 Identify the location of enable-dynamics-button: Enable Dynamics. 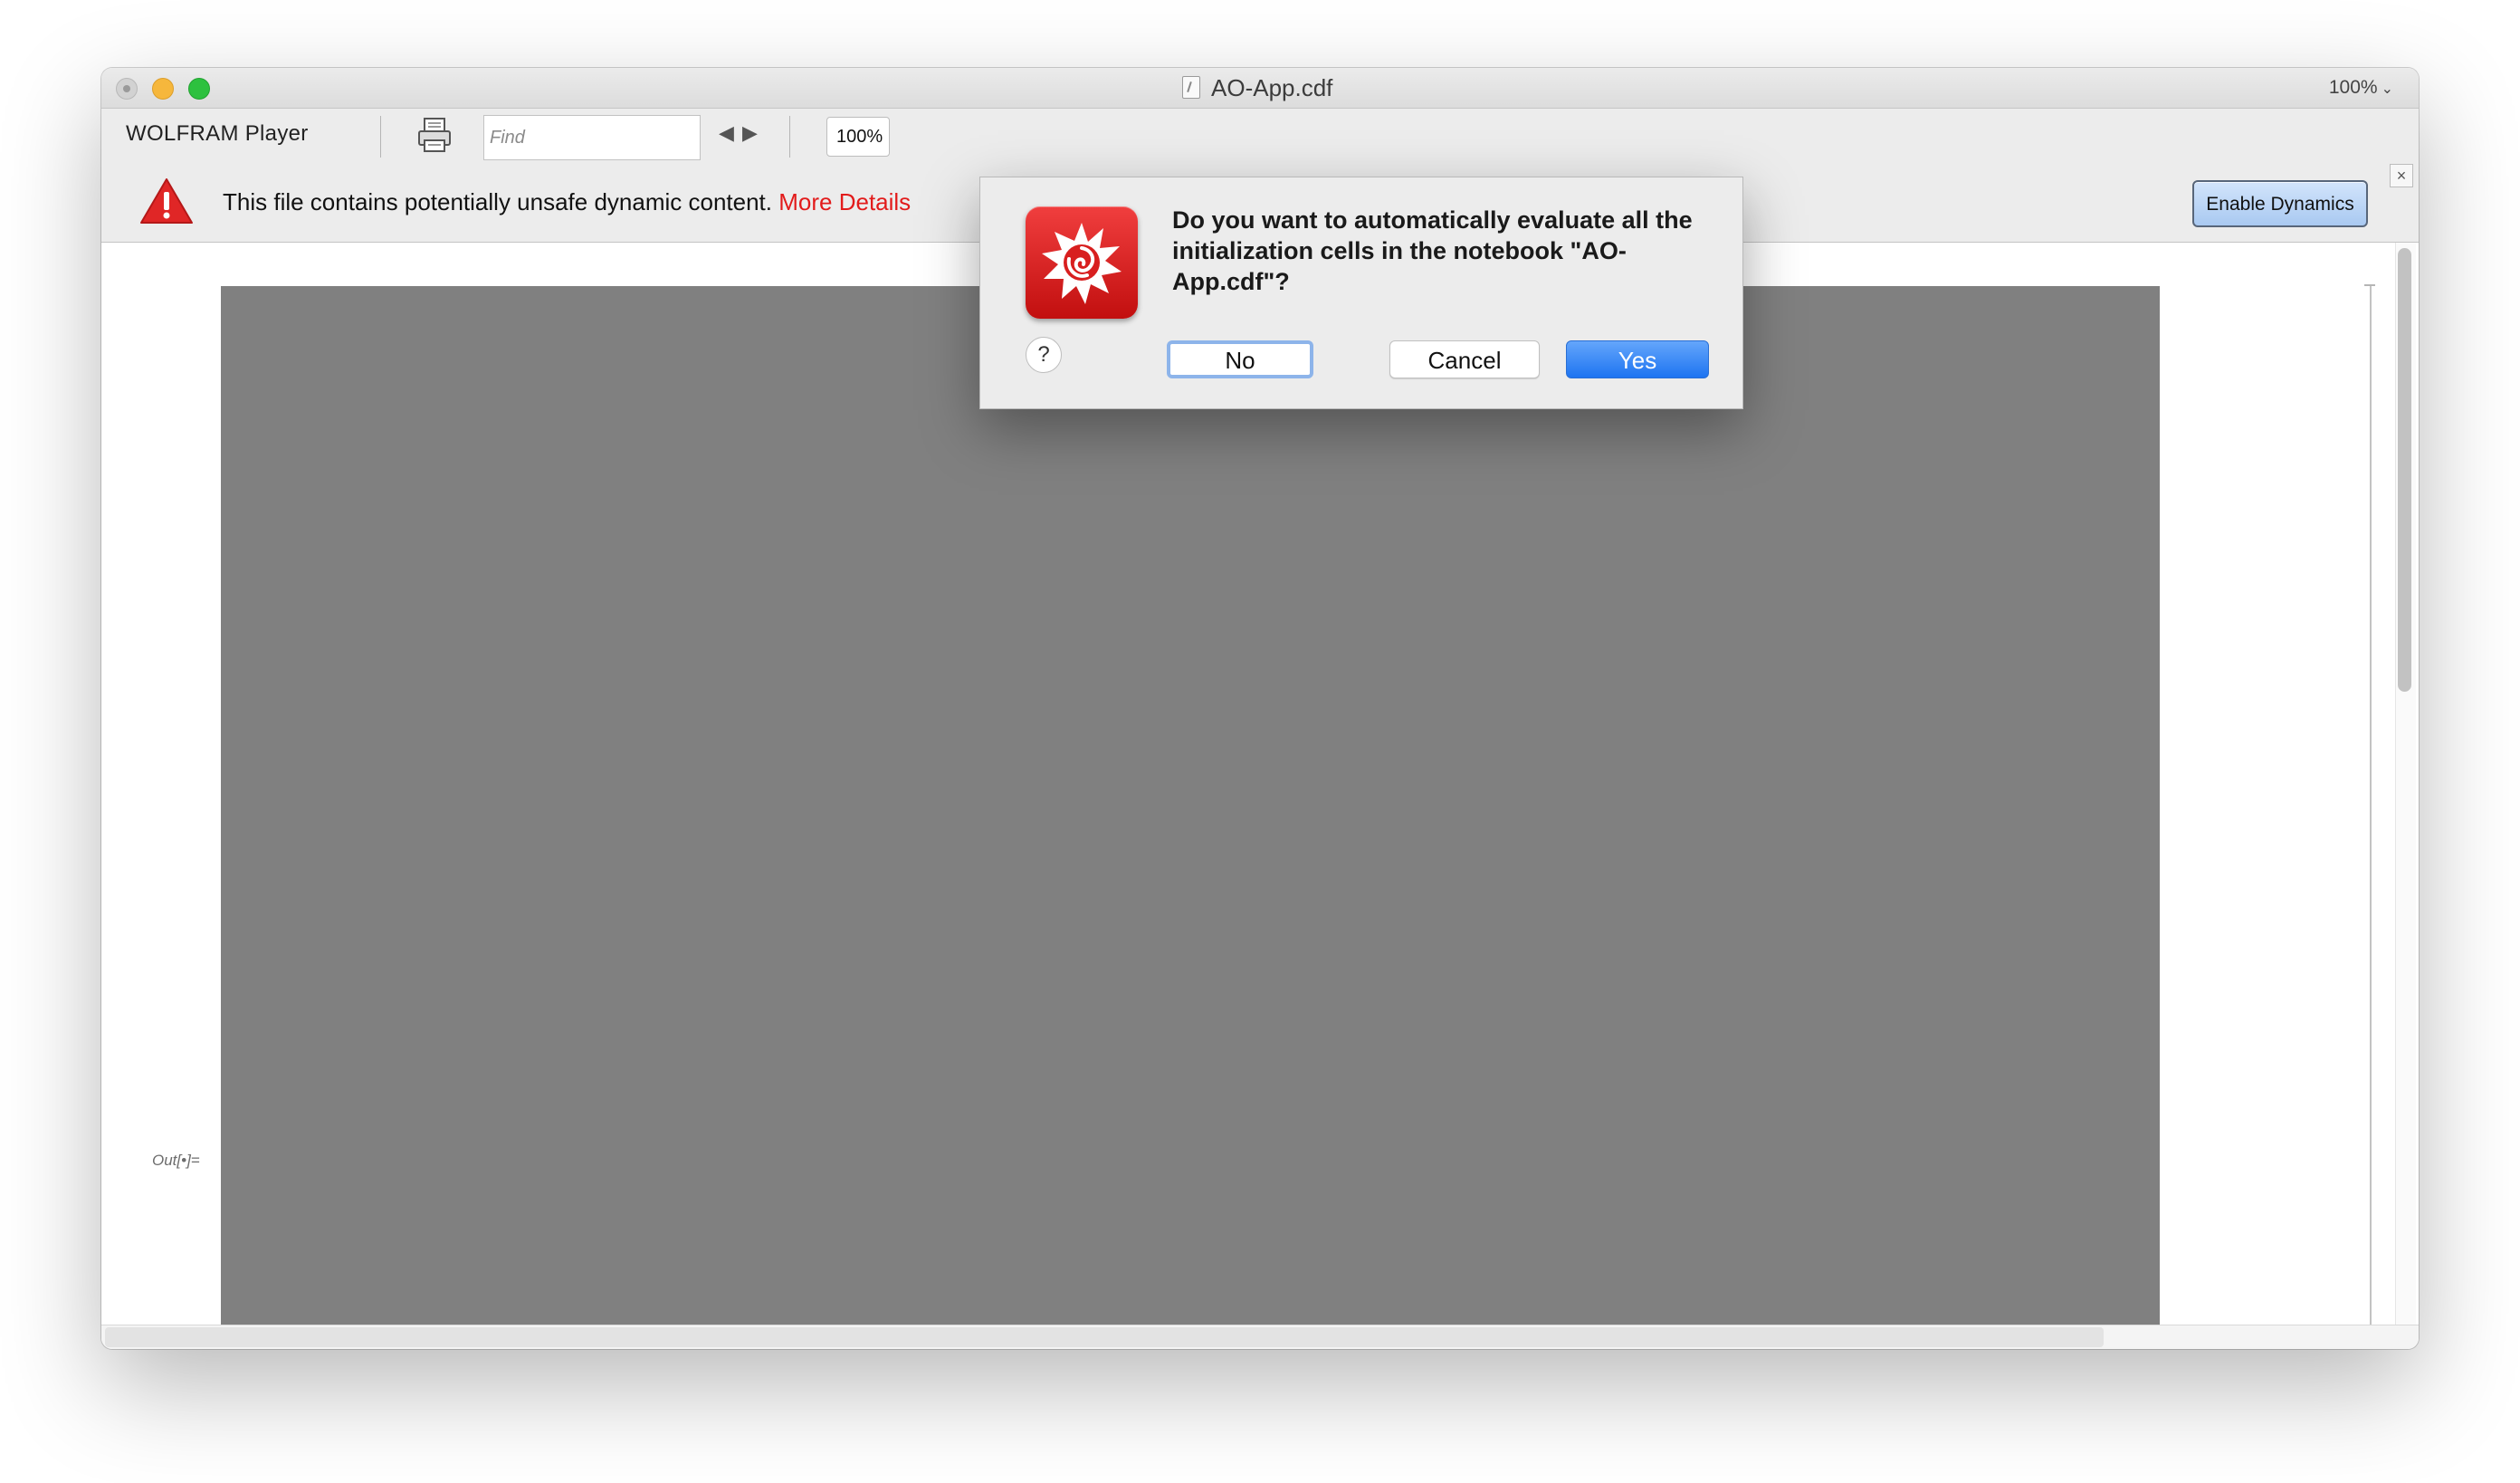
(2280, 203).